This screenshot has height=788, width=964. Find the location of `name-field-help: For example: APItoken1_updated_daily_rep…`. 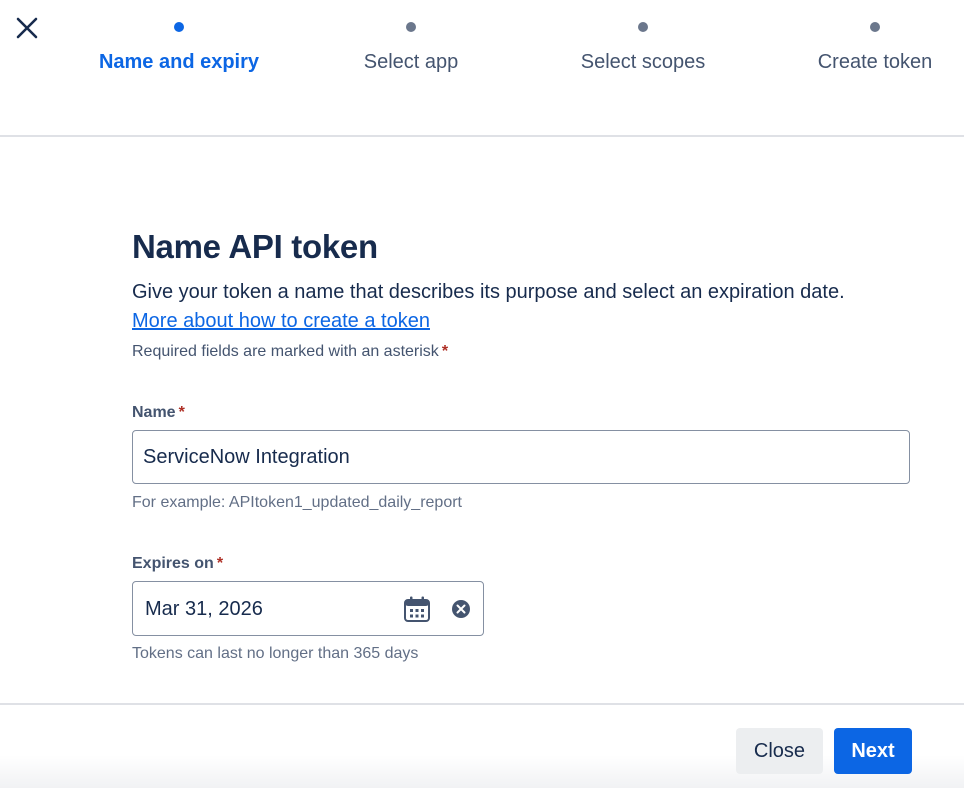

name-field-help: For example: APItoken1_updated_daily_rep… is located at coordinates (297, 502).